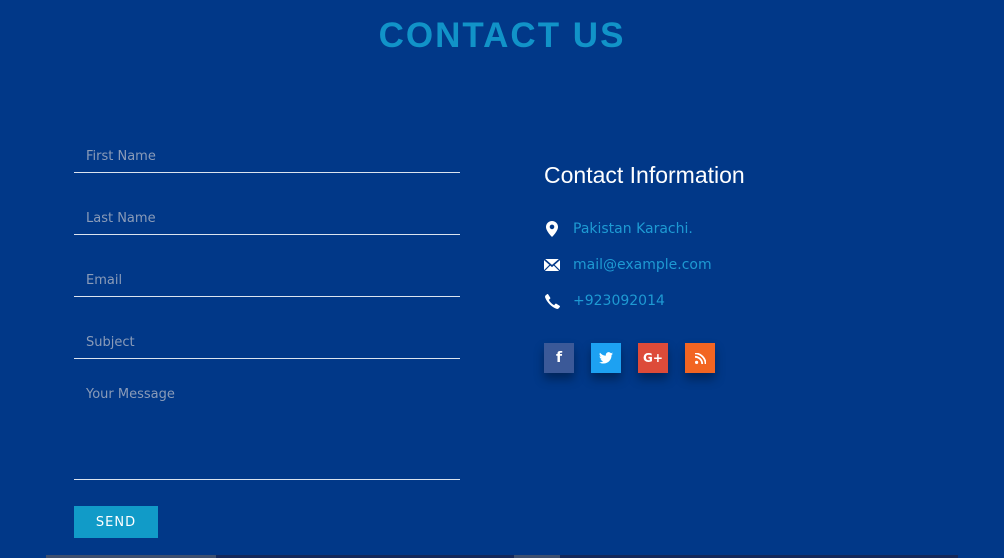 This screenshot has width=1004, height=558. What do you see at coordinates (267, 150) in the screenshot?
I see `first-name-input` at bounding box center [267, 150].